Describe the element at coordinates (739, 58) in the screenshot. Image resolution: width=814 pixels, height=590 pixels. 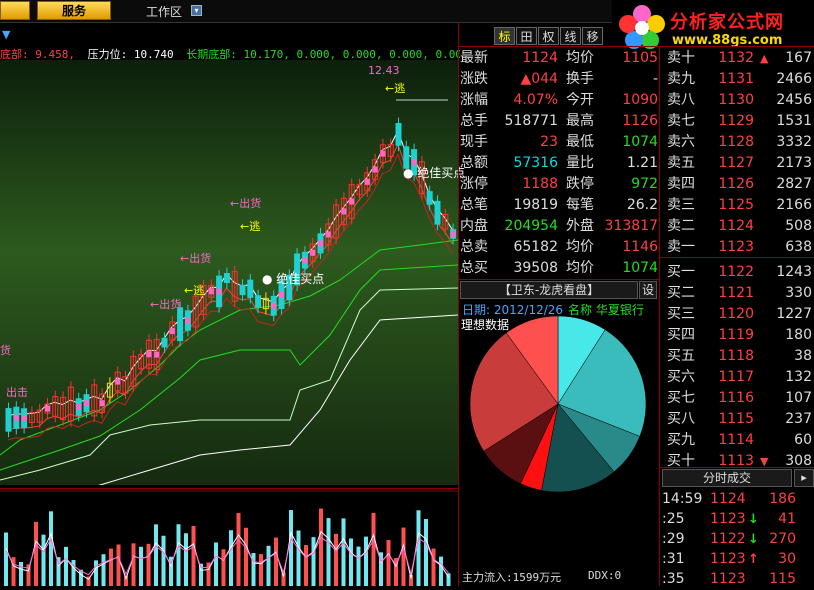
I see `ask-row: 卖十 1132 ▲ 167` at that location.